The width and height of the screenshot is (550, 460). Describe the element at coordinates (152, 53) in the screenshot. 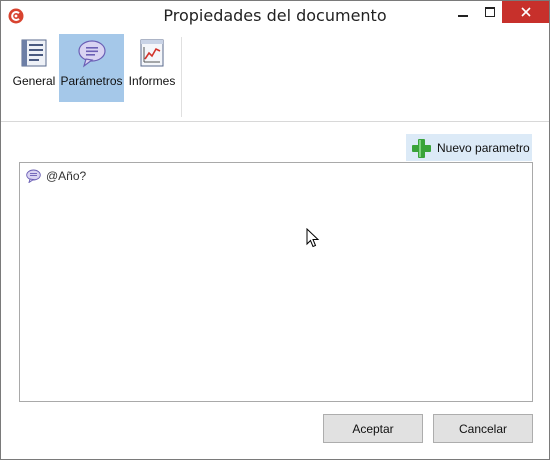

I see `chart-report-icon` at that location.